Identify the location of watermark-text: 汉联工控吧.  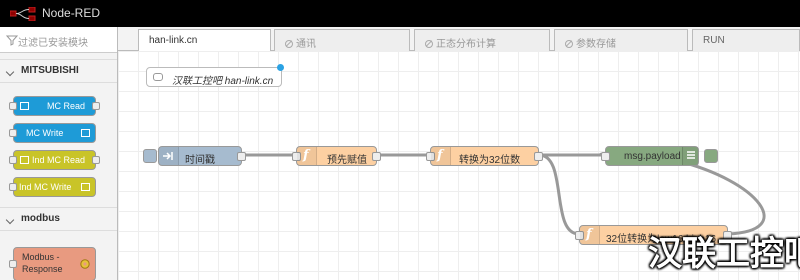
(724, 254).